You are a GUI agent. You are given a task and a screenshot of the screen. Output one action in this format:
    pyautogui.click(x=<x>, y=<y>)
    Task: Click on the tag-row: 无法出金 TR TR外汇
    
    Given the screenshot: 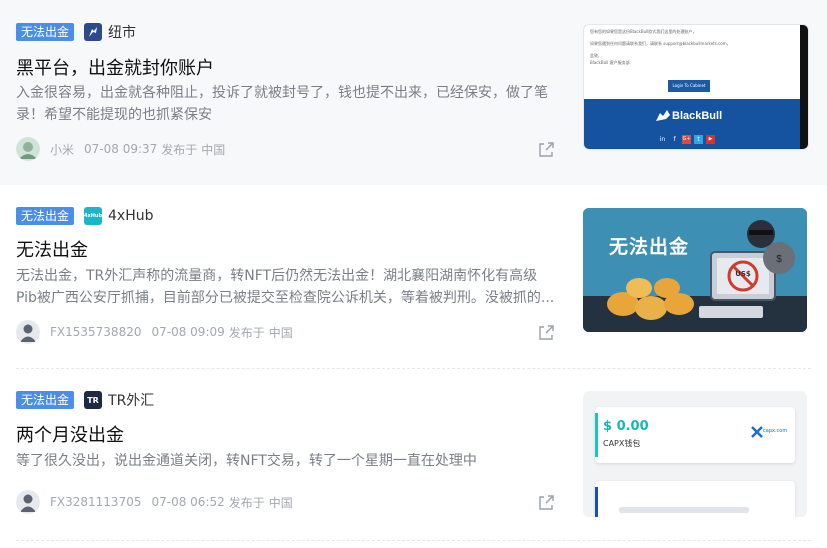 What is the action you would take?
    pyautogui.click(x=85, y=400)
    